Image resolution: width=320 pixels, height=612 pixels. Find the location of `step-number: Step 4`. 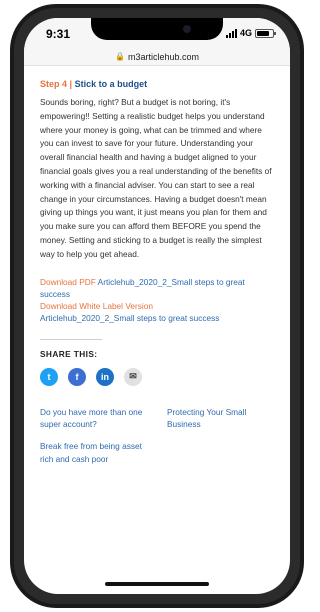

step-number: Step 4 is located at coordinates (54, 84).